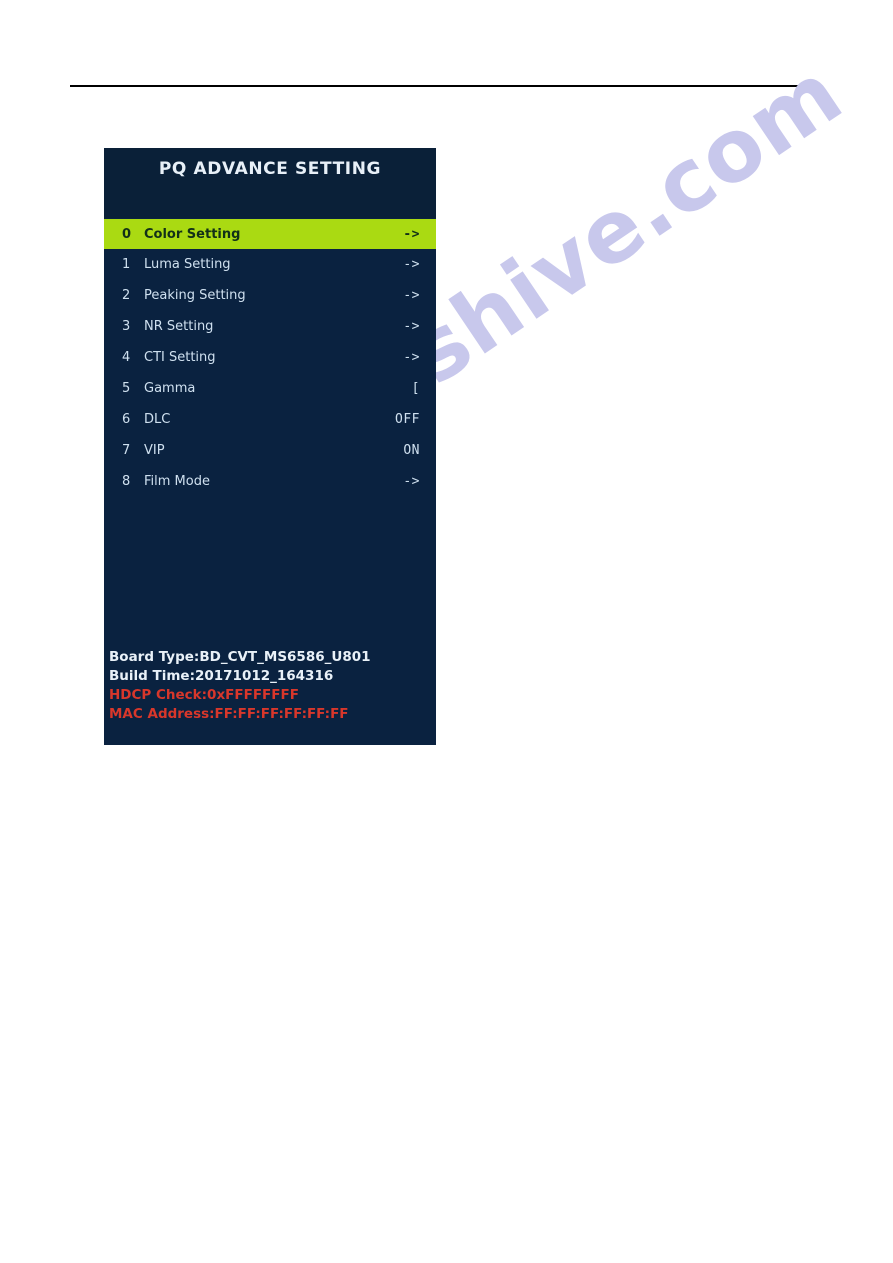 This screenshot has height=1263, width=893. Describe the element at coordinates (446, 86) in the screenshot. I see `page-header-rule` at that location.